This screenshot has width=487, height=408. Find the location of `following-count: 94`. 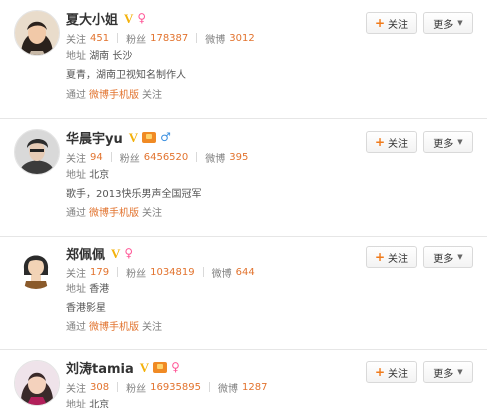

following-count: 94 is located at coordinates (96, 157).